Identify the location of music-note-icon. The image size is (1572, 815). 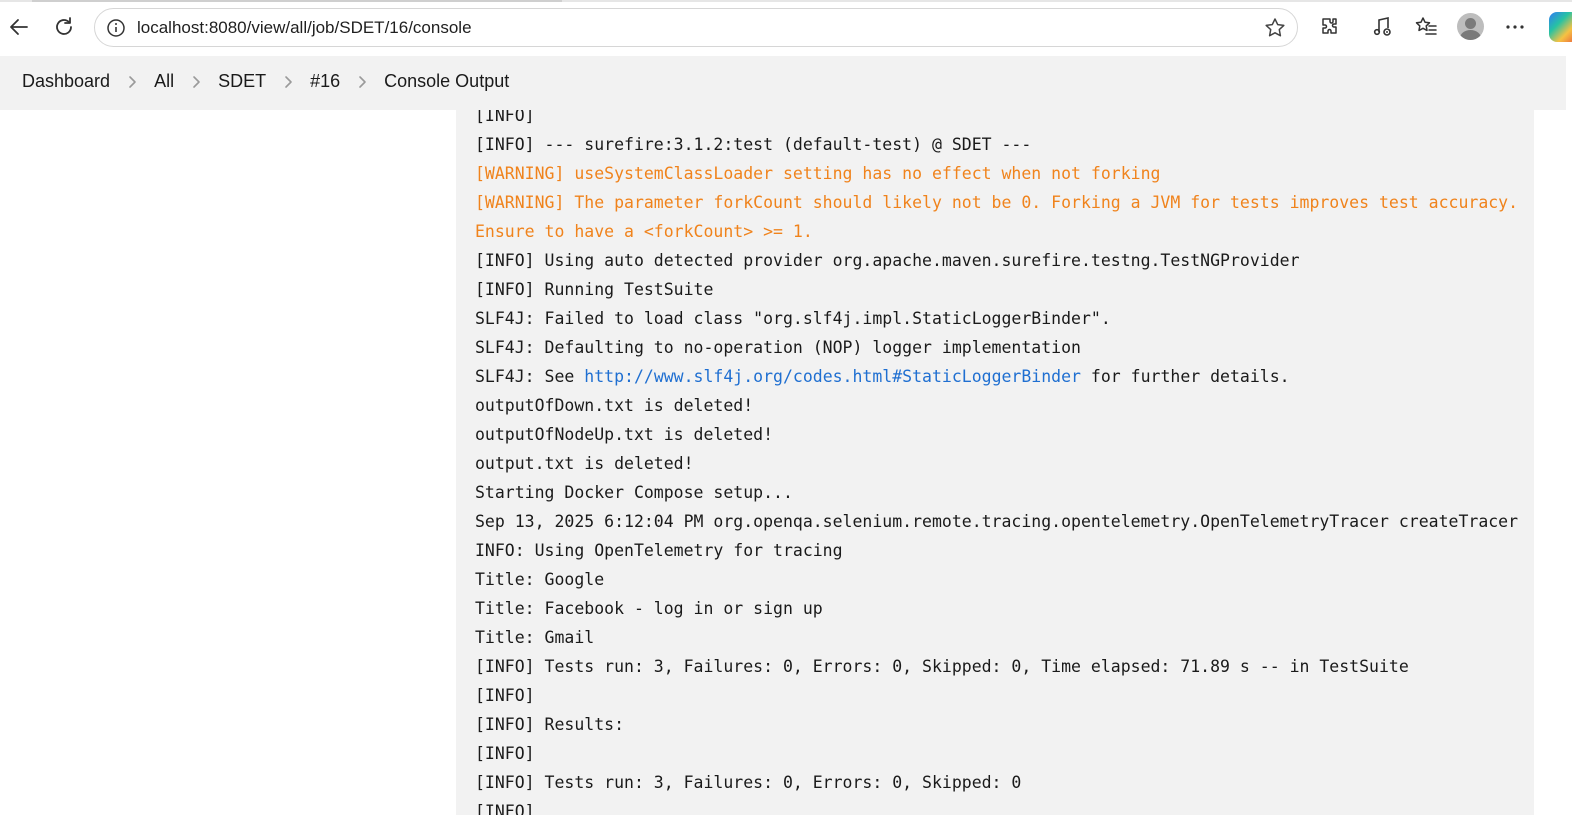
(1382, 26).